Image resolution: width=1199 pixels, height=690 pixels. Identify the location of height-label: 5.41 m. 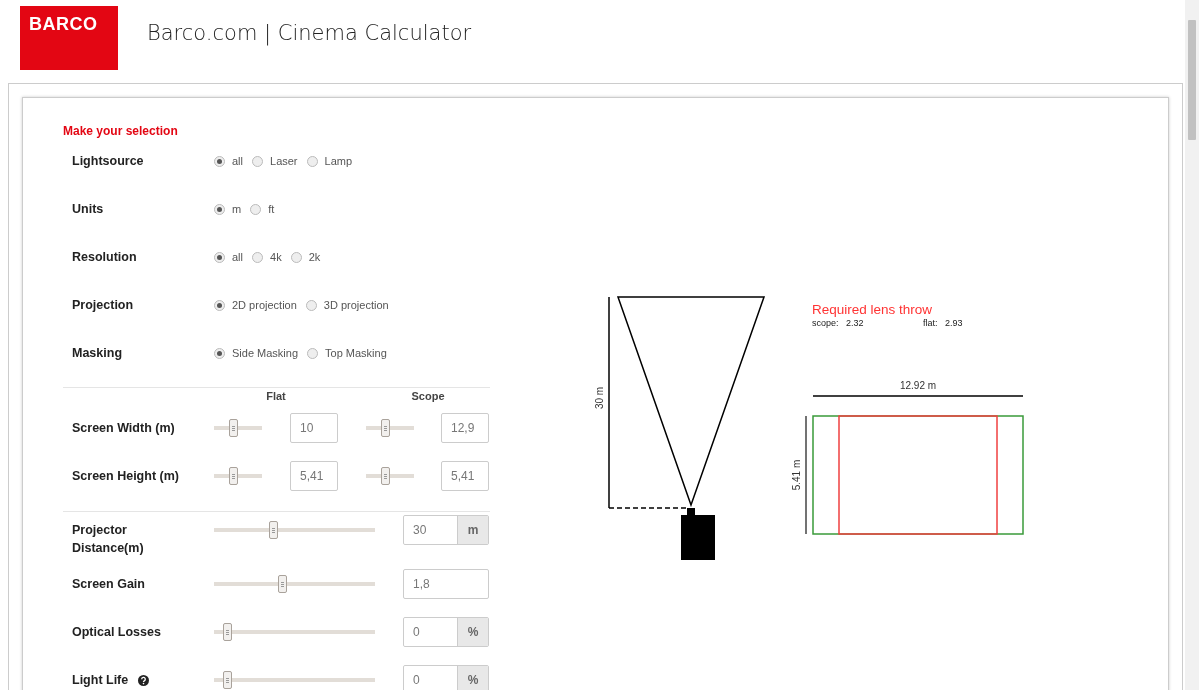
(796, 475).